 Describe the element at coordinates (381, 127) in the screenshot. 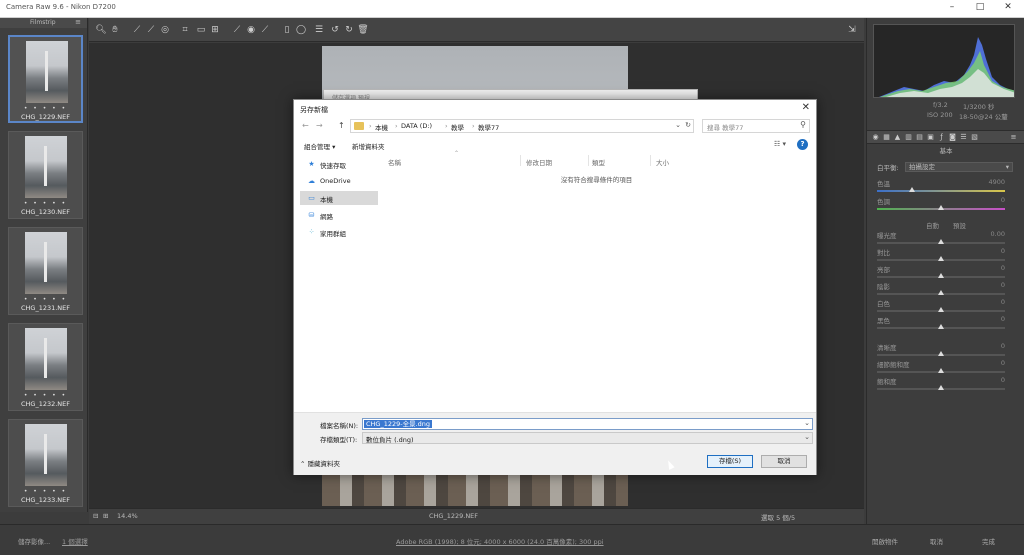

I see `breadcrumb-item: 本機` at that location.